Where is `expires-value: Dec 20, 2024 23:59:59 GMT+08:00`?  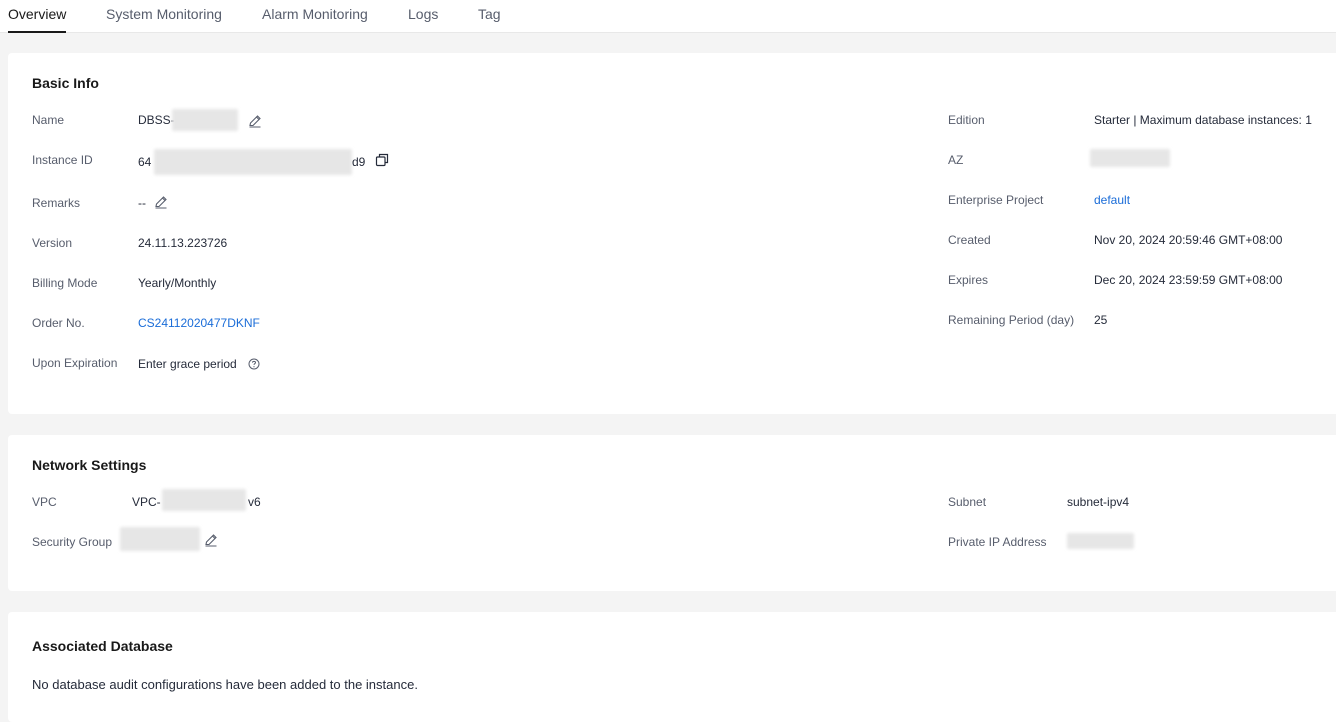 expires-value: Dec 20, 2024 23:59:59 GMT+08:00 is located at coordinates (1188, 280).